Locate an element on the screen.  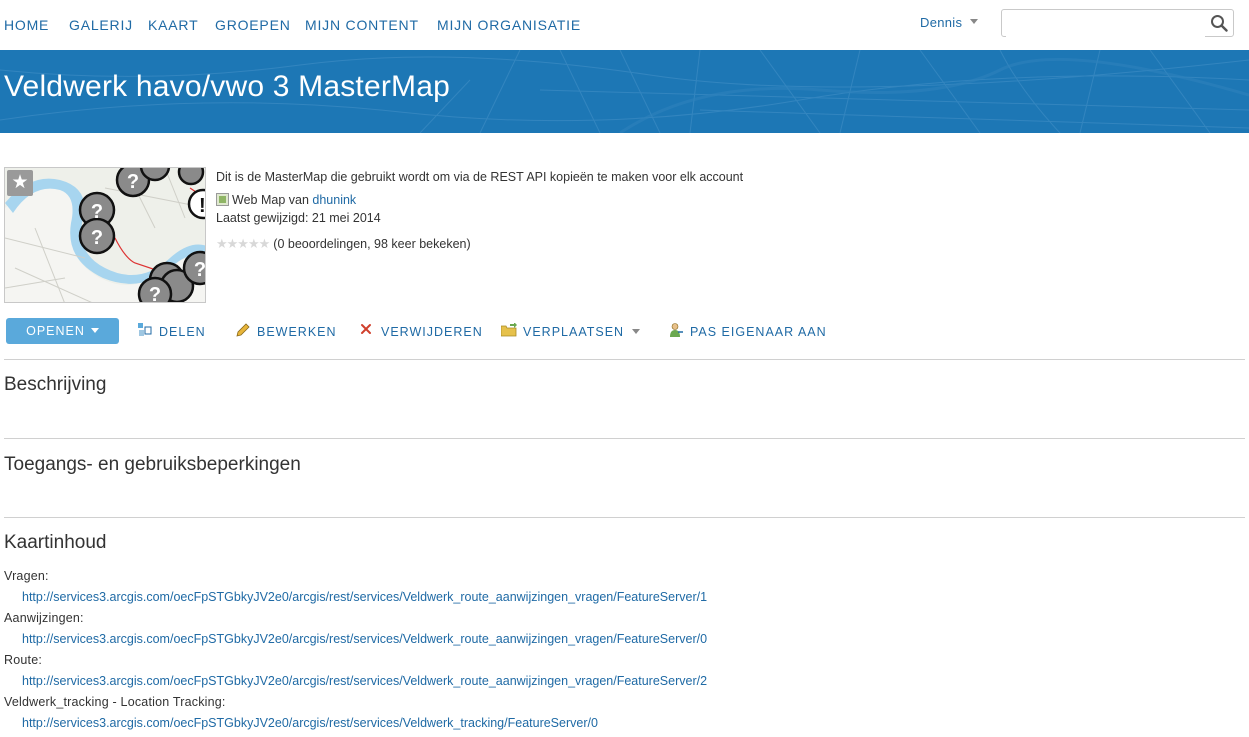
delete-button: VERWIJDEREN is located at coordinates (421, 331).